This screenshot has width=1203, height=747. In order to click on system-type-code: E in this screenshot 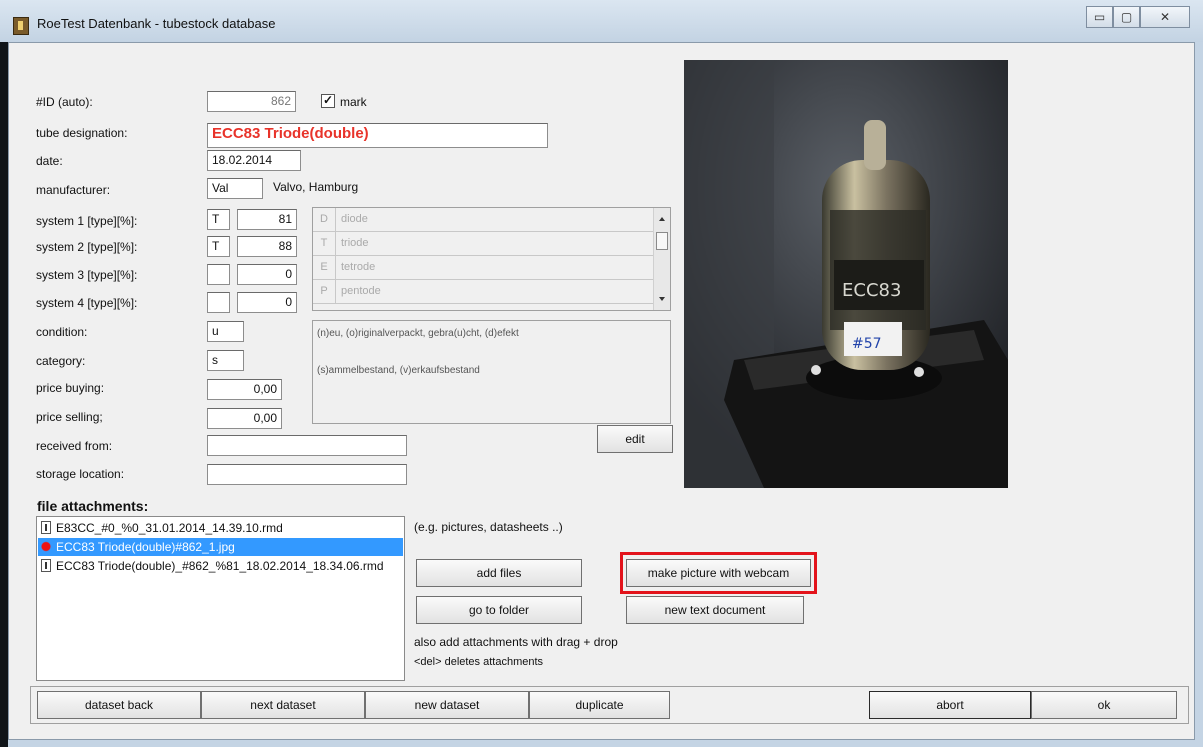, I will do `click(324, 267)`.